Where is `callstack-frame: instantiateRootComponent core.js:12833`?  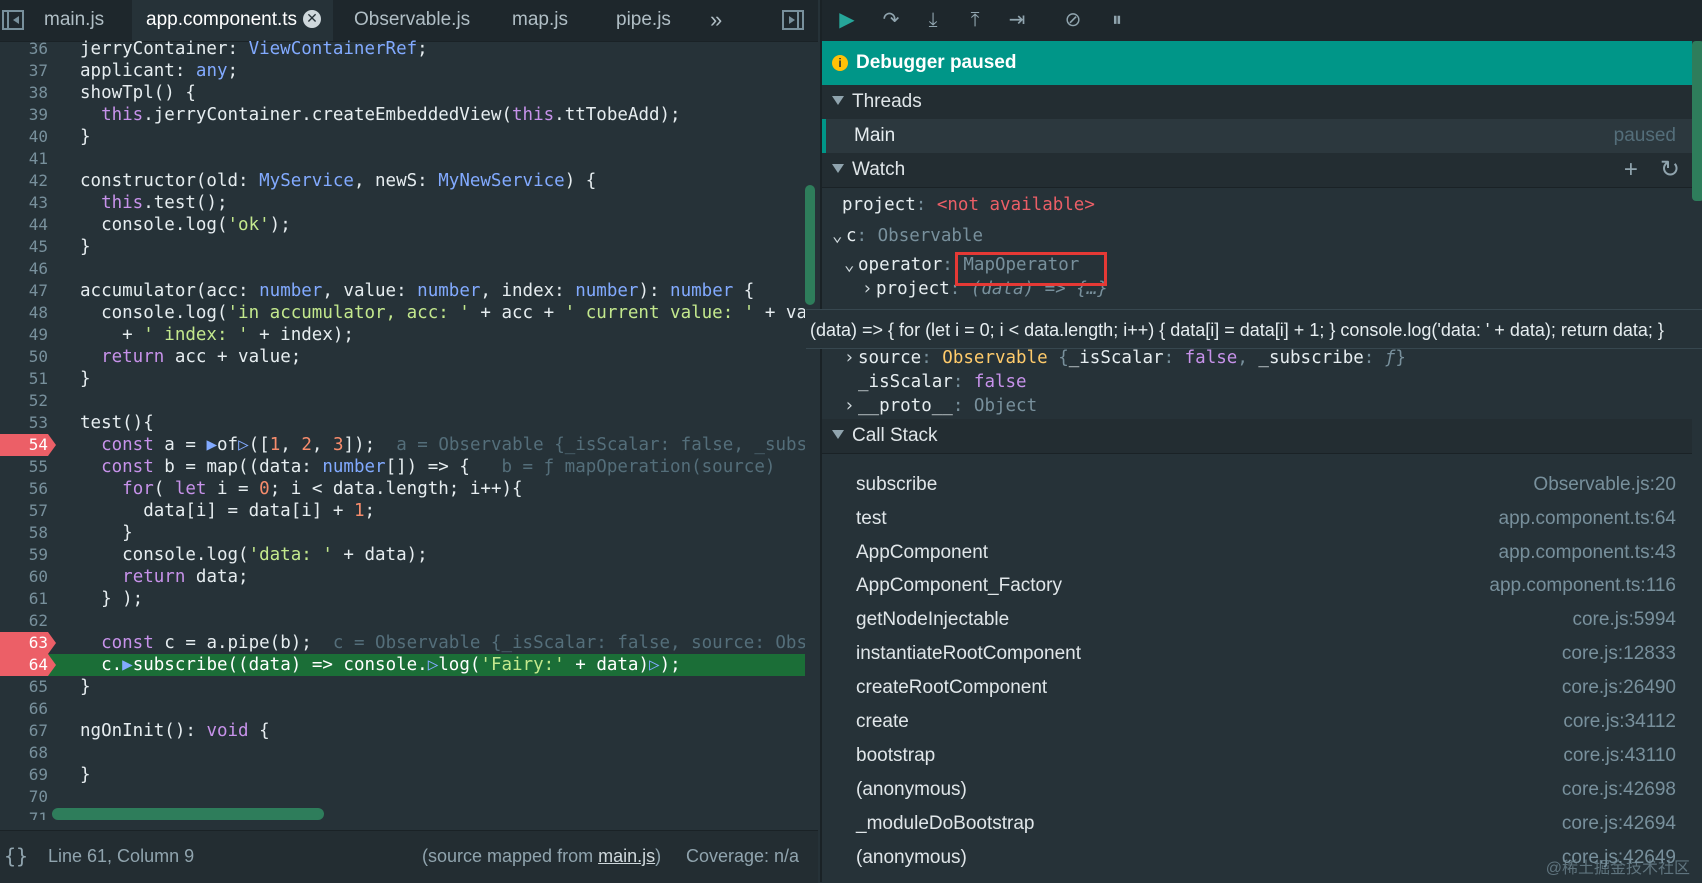
callstack-frame: instantiateRootComponent core.js:12833 is located at coordinates (1257, 654).